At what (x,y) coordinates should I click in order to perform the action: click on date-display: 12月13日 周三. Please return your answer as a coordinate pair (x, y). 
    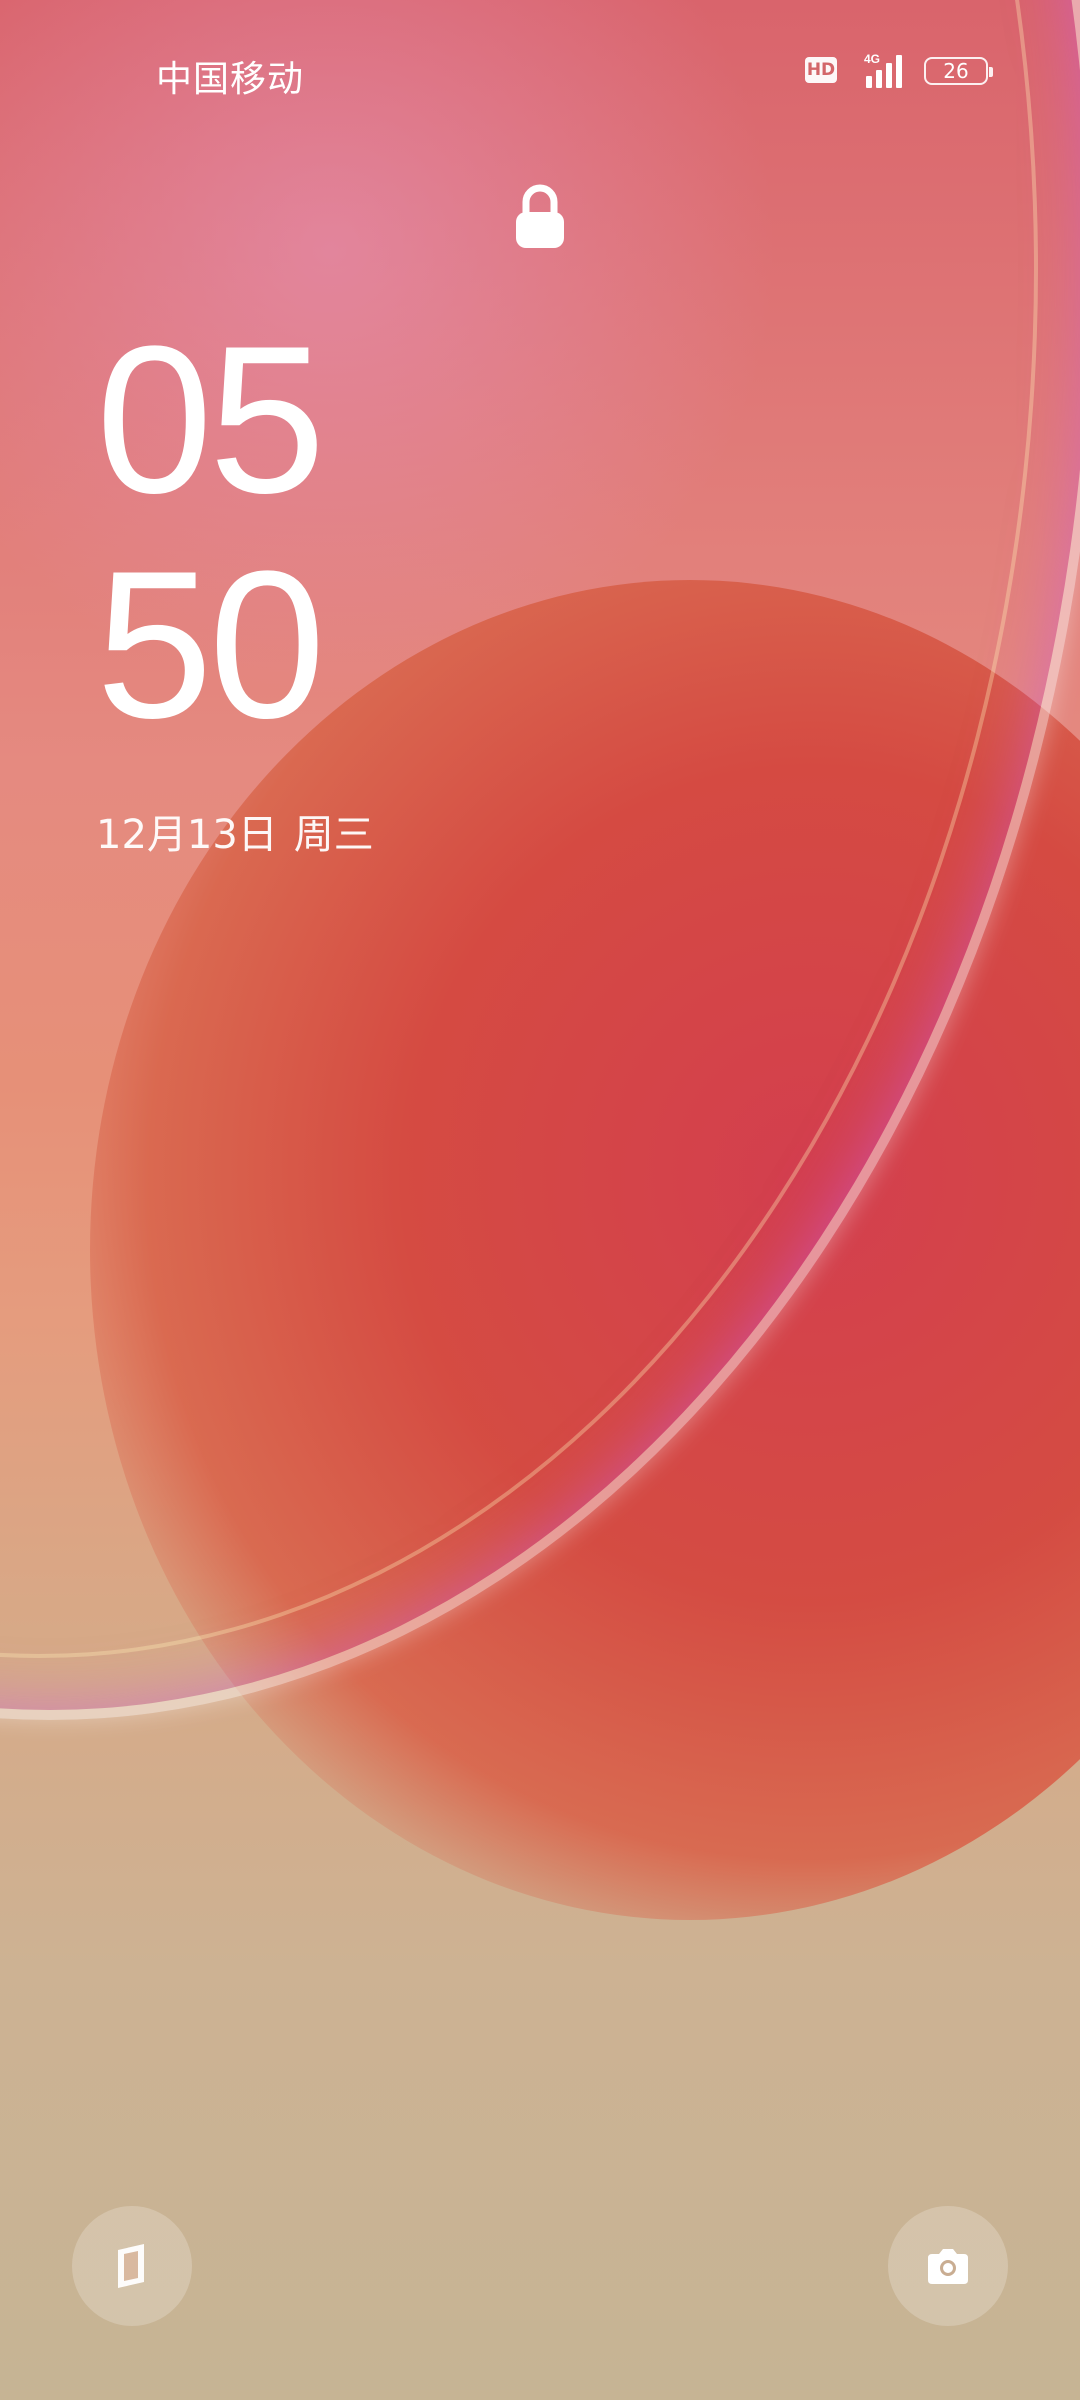
    Looking at the image, I should click on (235, 831).